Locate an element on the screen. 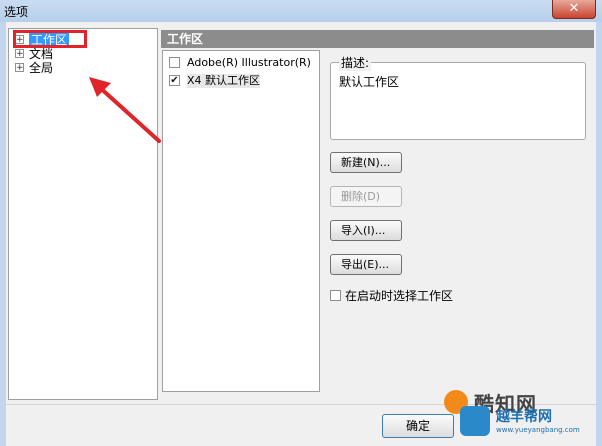 The image size is (602, 446). description-text: 默认工作区 is located at coordinates (369, 82).